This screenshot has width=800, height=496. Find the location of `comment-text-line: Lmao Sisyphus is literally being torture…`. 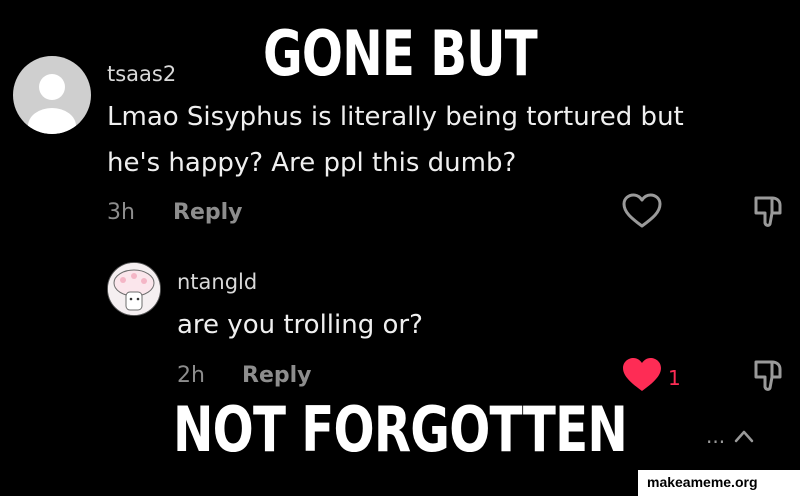

comment-text-line: Lmao Sisyphus is literally being torture… is located at coordinates (395, 117).